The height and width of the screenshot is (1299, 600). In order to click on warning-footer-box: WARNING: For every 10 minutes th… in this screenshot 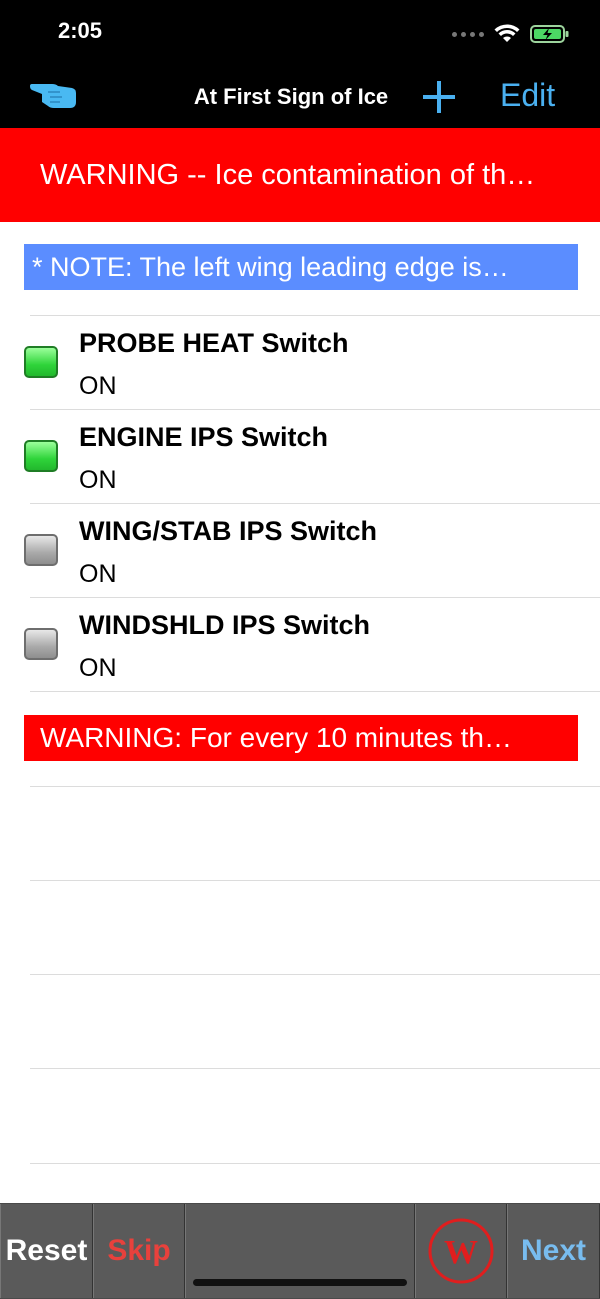, I will do `click(301, 738)`.